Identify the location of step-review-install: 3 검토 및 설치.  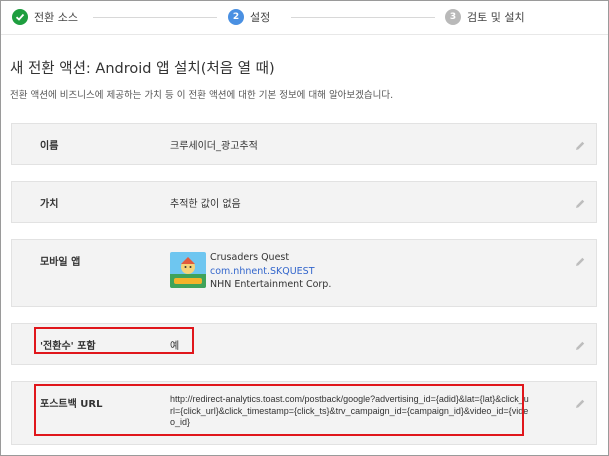
(485, 17).